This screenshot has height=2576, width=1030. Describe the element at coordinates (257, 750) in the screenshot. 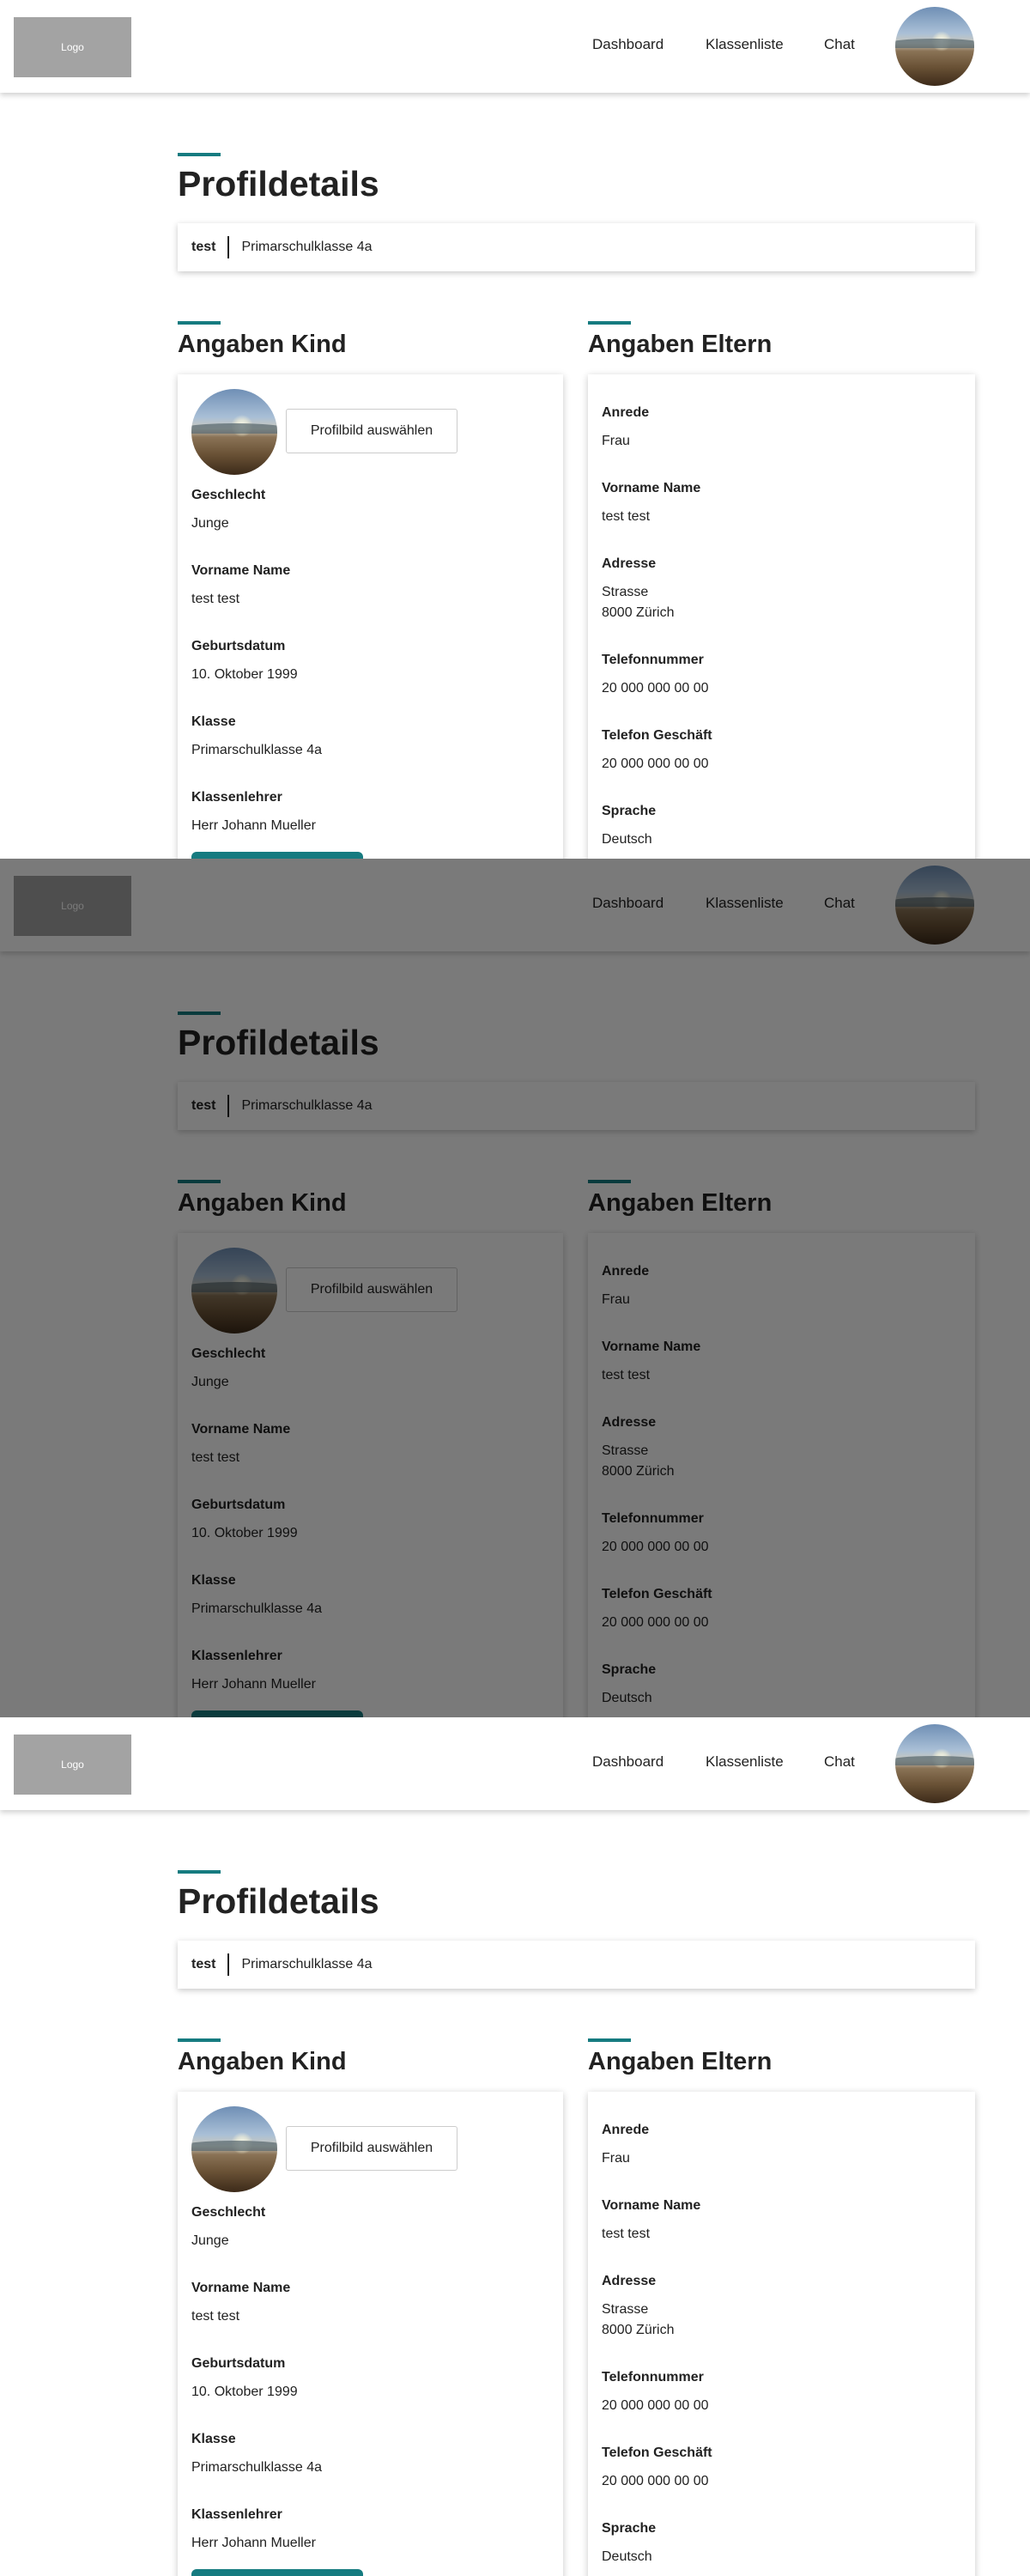

I see `field-value: Primarschulklasse 4a` at that location.